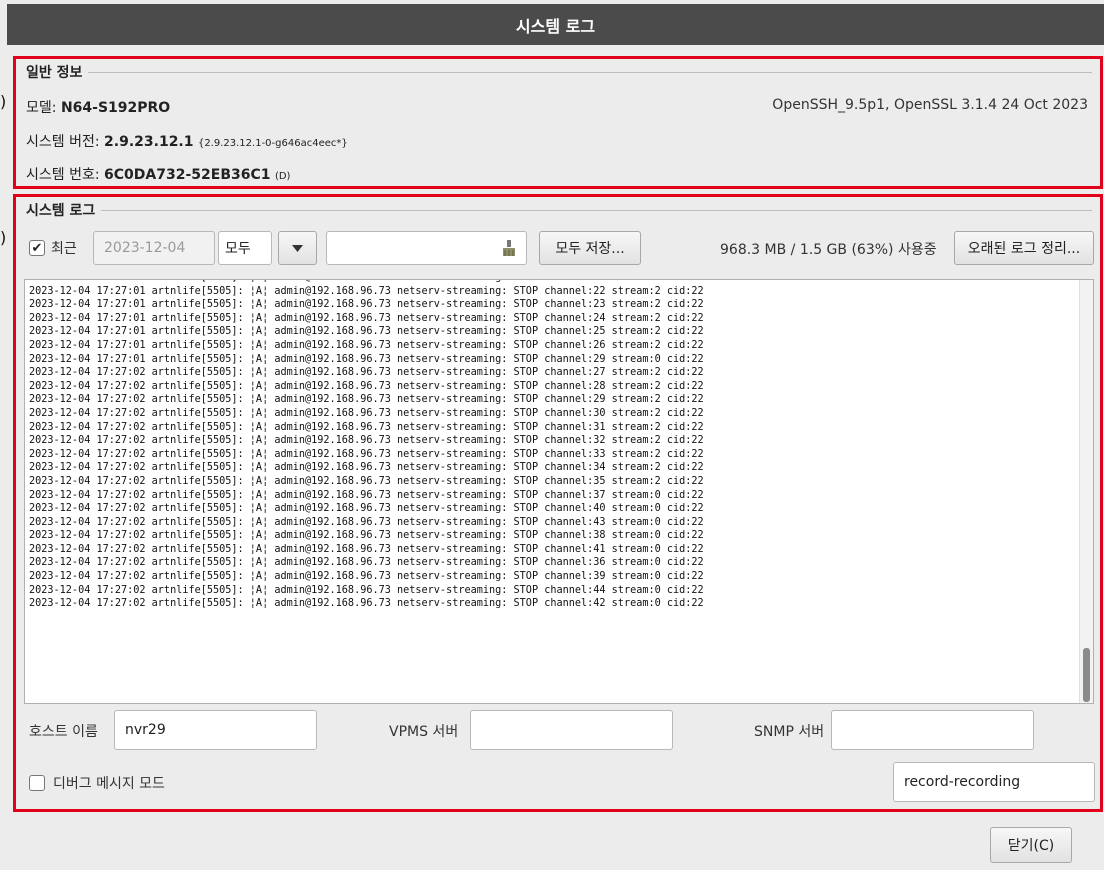 The image size is (1104, 870). Describe the element at coordinates (426, 248) in the screenshot. I see `search-input` at that location.